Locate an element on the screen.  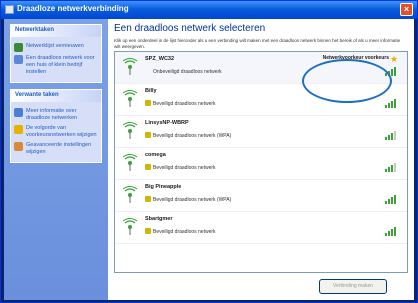
network-tasks-heading: Netwerktaken is located at coordinates (56, 31).